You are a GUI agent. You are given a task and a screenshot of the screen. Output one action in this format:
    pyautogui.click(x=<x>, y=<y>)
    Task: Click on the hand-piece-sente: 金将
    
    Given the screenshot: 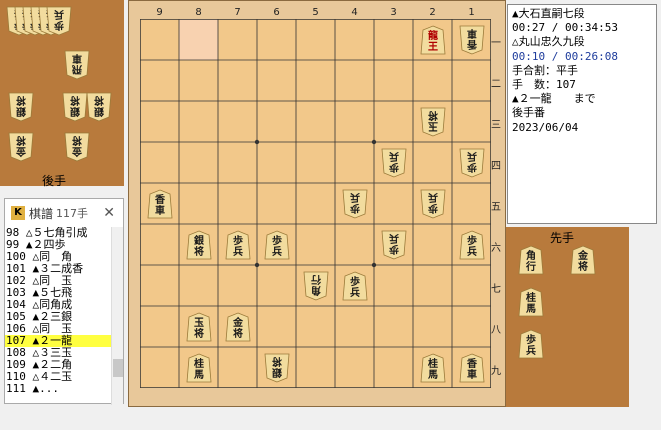 What is the action you would take?
    pyautogui.click(x=583, y=260)
    